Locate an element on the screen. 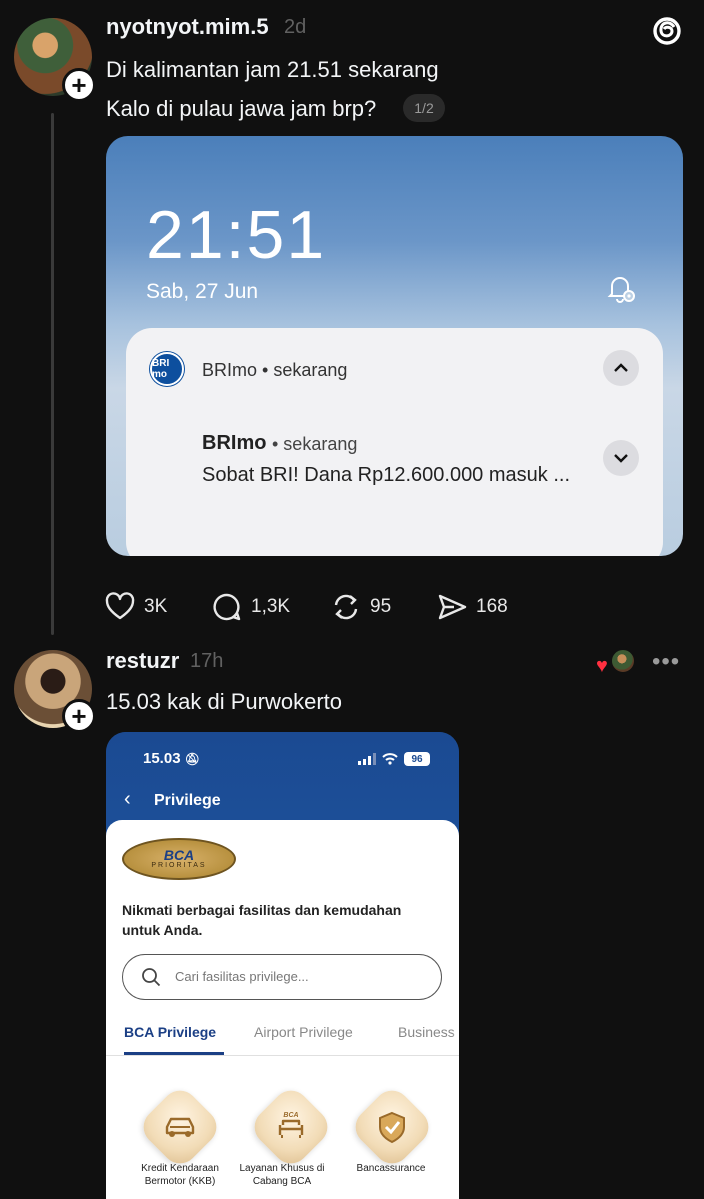 The image size is (704, 1199). heart-icon is located at coordinates (120, 606).